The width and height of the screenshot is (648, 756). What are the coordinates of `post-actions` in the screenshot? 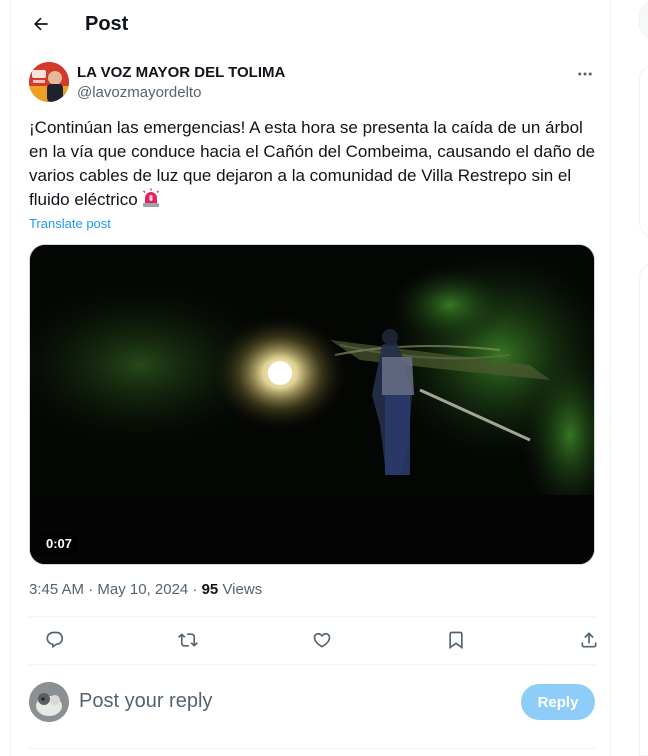 It's located at (313, 640).